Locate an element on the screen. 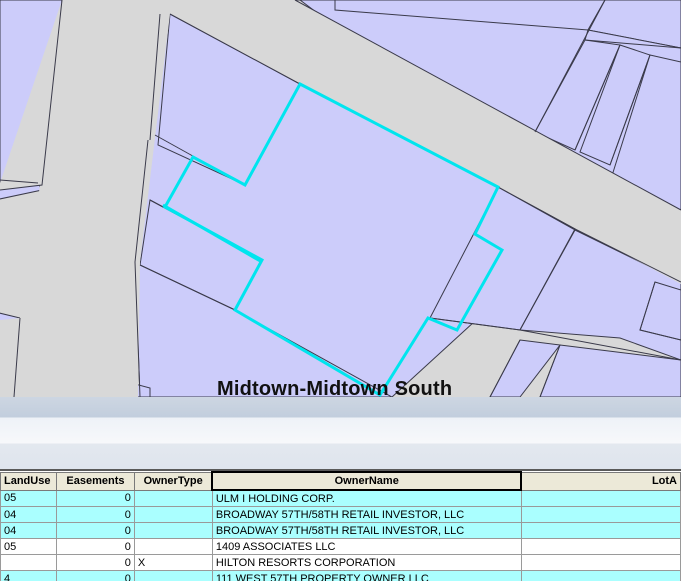 This screenshot has height=581, width=681. column-header-lota: LotA is located at coordinates (600, 481).